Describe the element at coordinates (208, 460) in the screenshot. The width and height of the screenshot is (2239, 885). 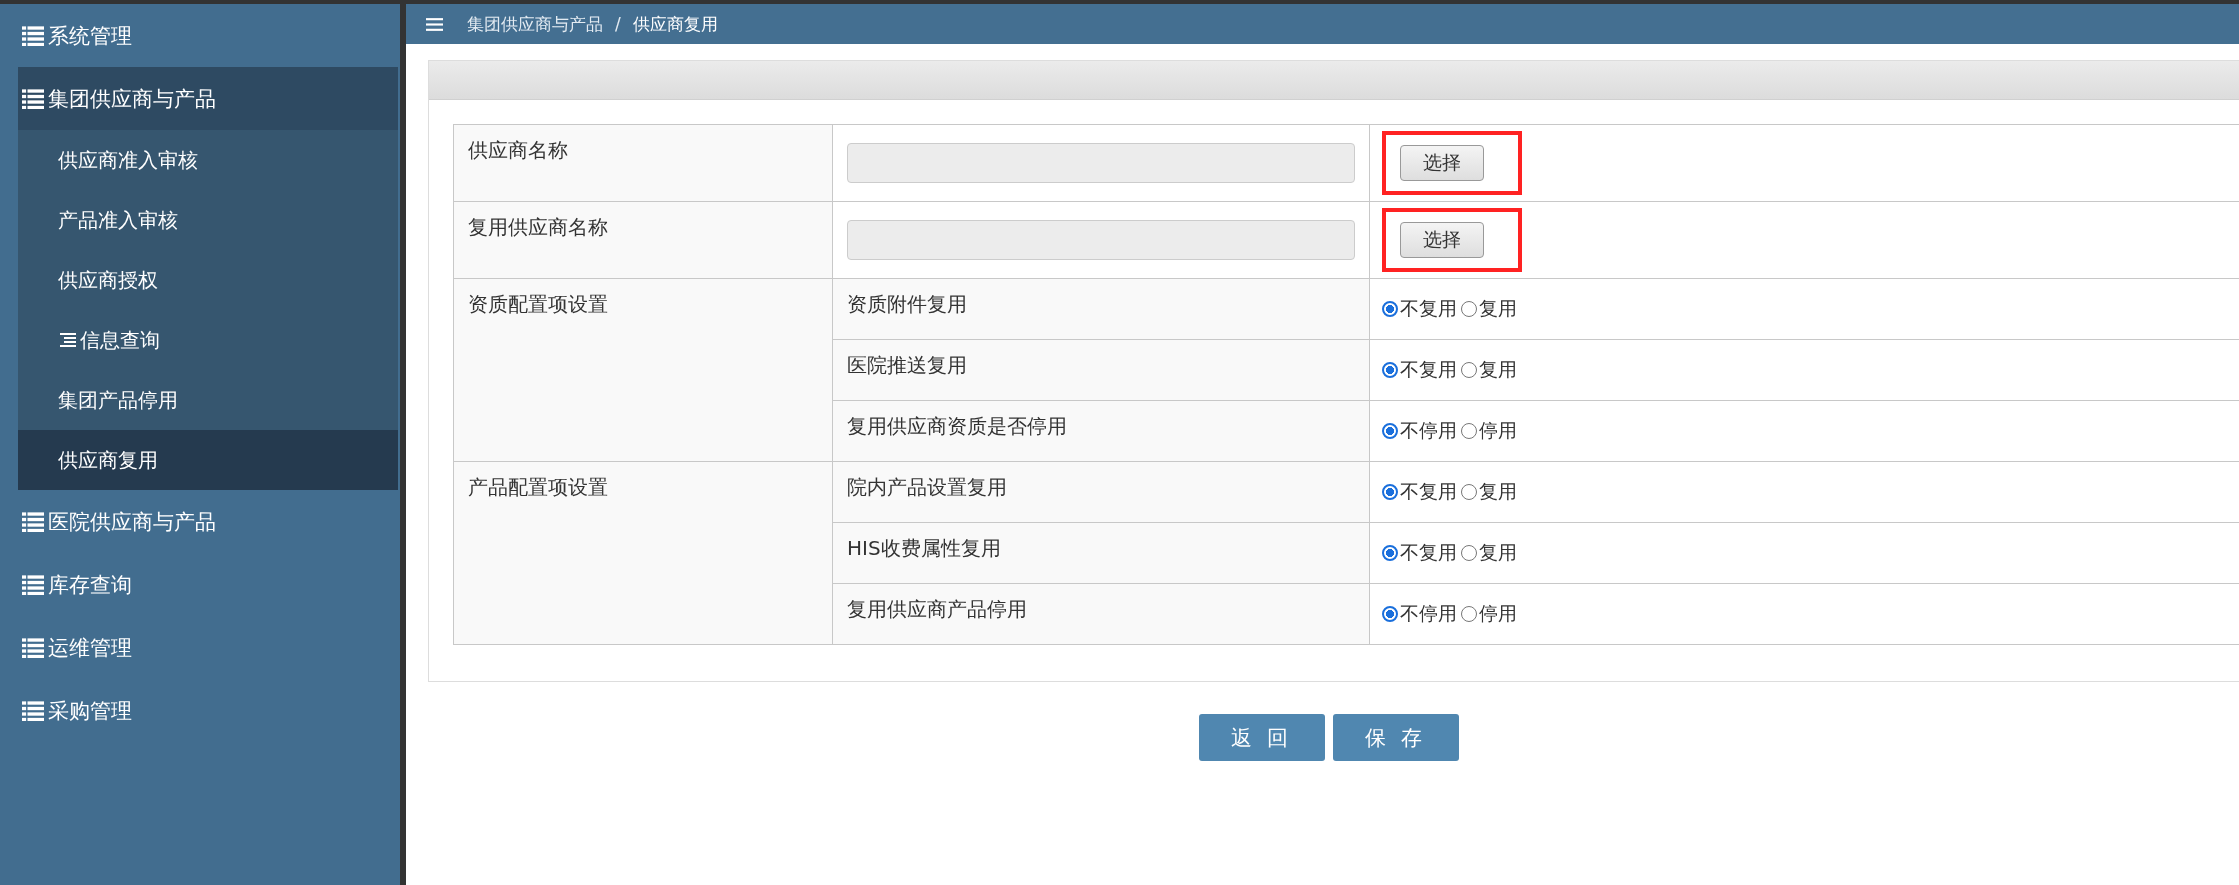
I see `sidebar-subitem: 供应商复用` at that location.